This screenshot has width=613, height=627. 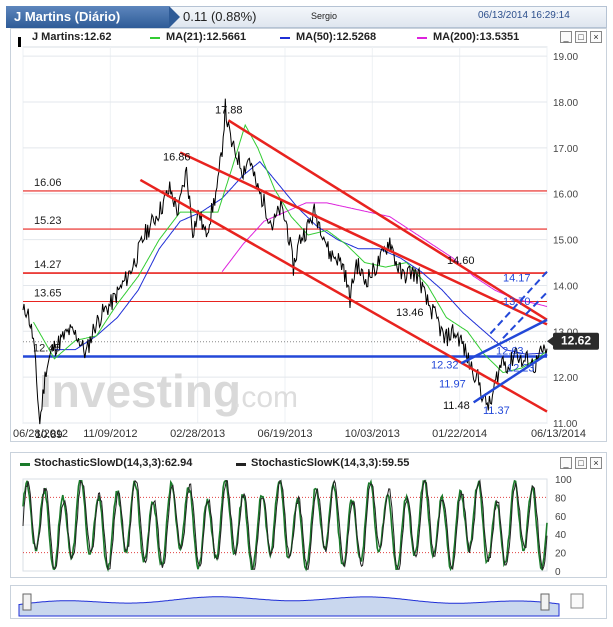 What do you see at coordinates (285, 38) in the screenshot?
I see `ma50-legend-swatch` at bounding box center [285, 38].